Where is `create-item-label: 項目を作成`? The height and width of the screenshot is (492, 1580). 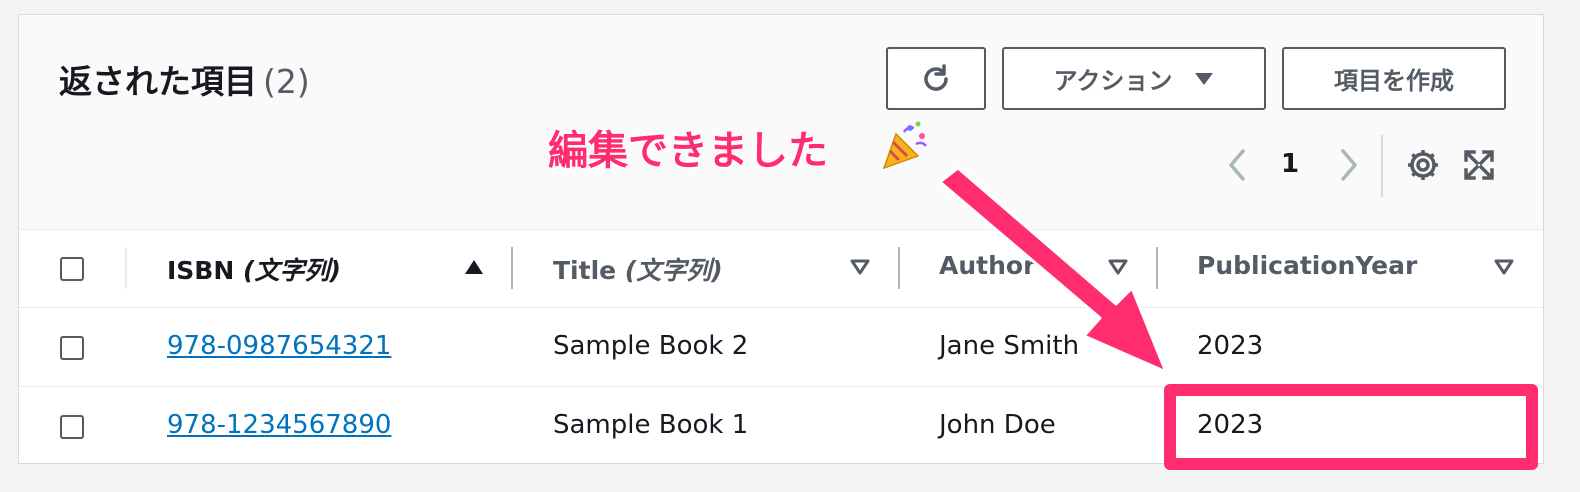
create-item-label: 項目を作成 is located at coordinates (1394, 81).